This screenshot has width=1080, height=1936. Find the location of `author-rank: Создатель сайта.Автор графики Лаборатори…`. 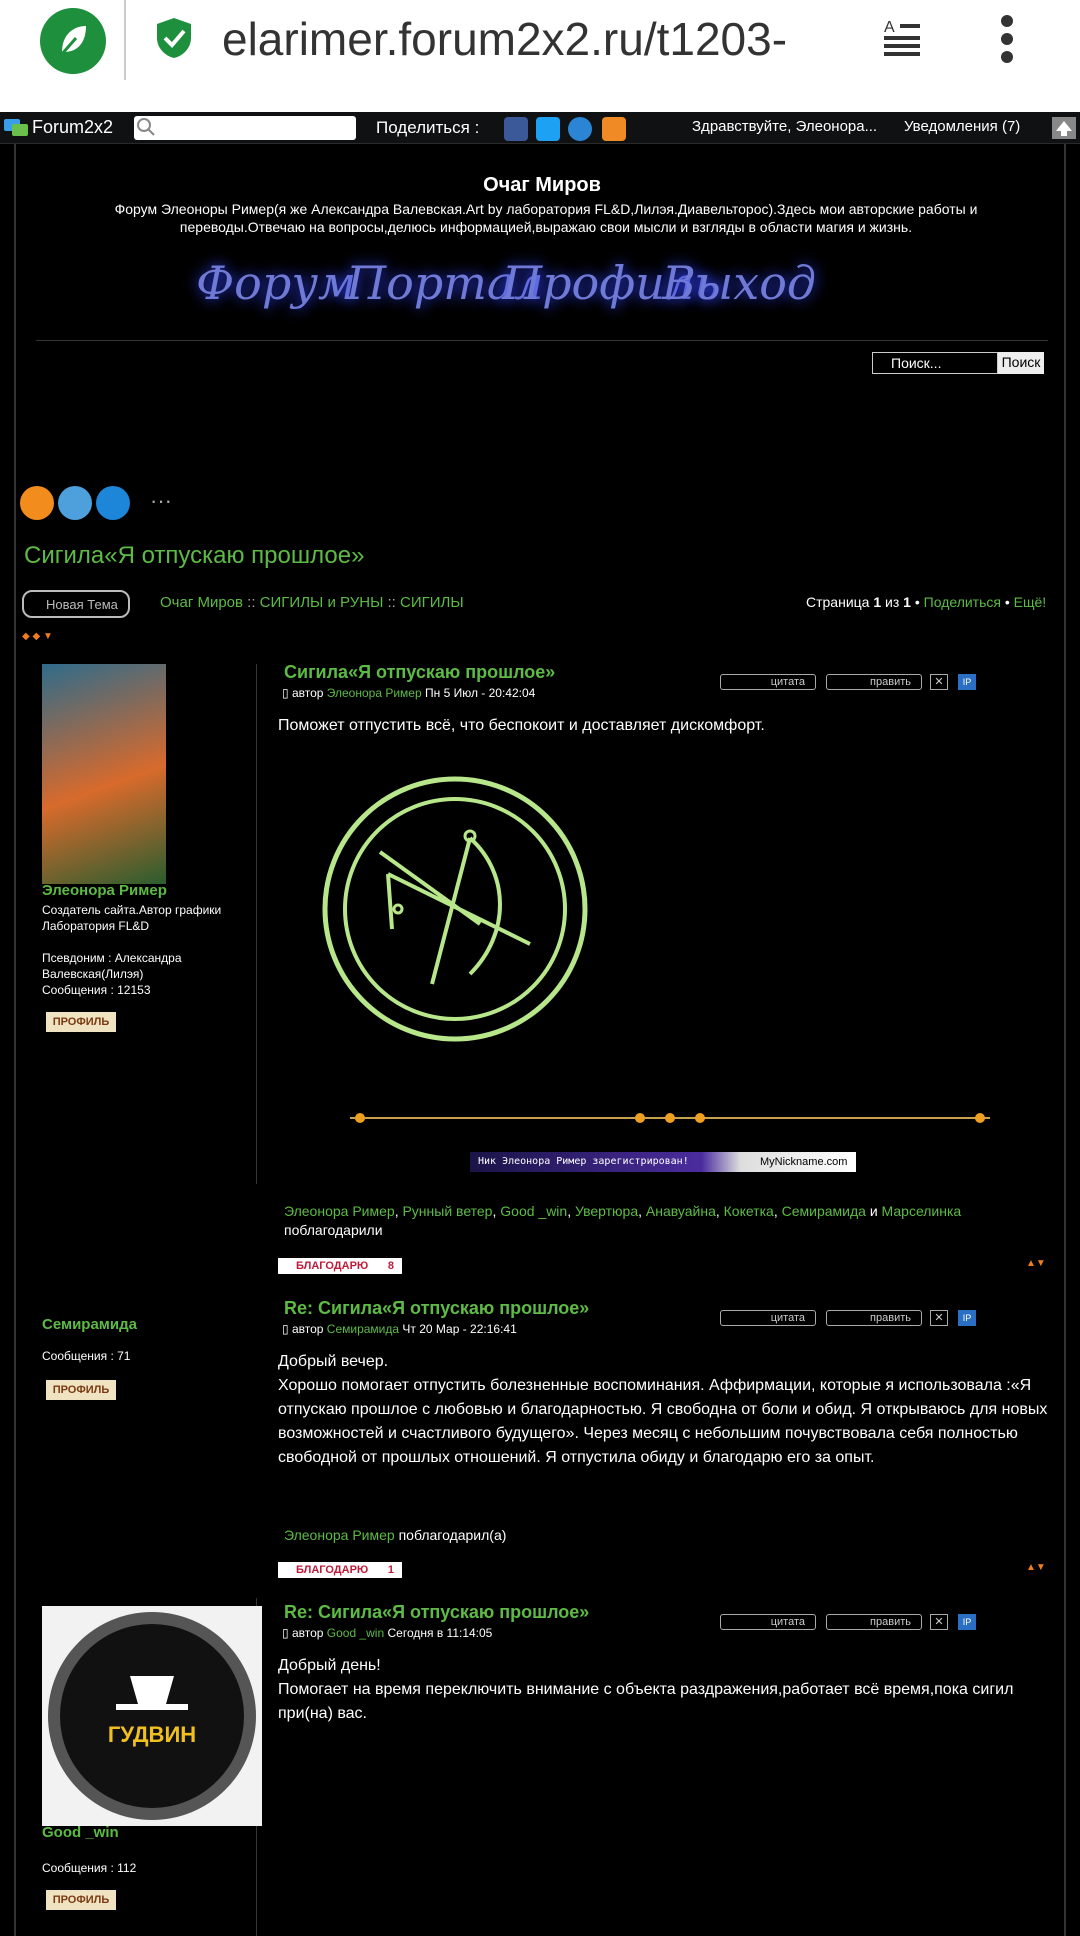

author-rank: Создатель сайта.Автор графики Лаборатори… is located at coordinates (132, 918).